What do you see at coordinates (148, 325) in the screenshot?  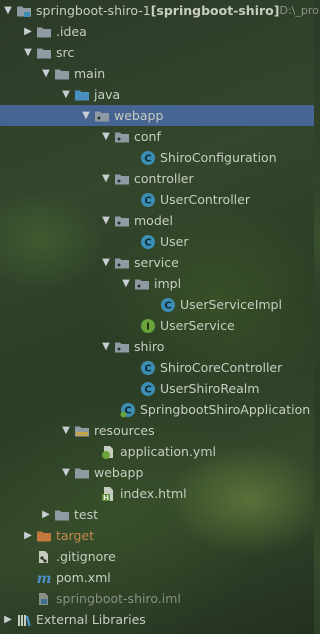 I see `java-interface-icon: I` at bounding box center [148, 325].